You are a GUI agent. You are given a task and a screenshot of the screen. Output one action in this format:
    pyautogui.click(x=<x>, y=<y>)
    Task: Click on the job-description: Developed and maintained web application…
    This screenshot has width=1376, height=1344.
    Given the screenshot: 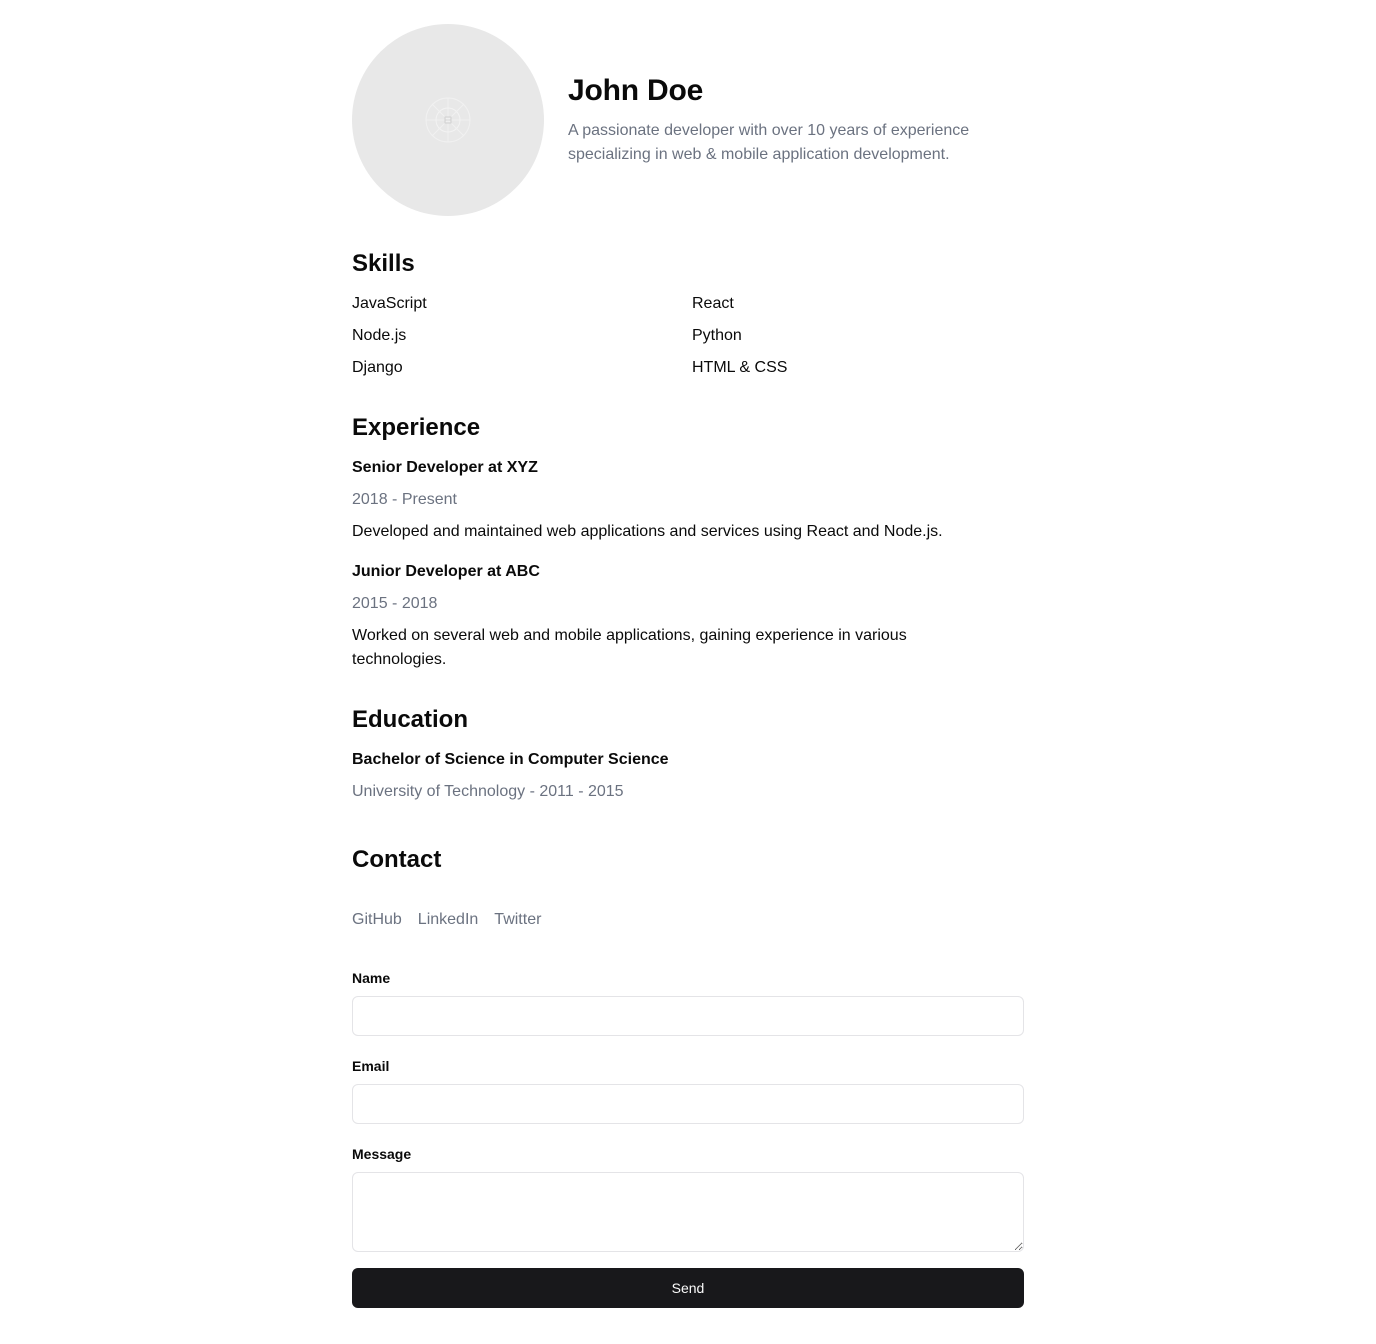 What is the action you would take?
    pyautogui.click(x=647, y=531)
    